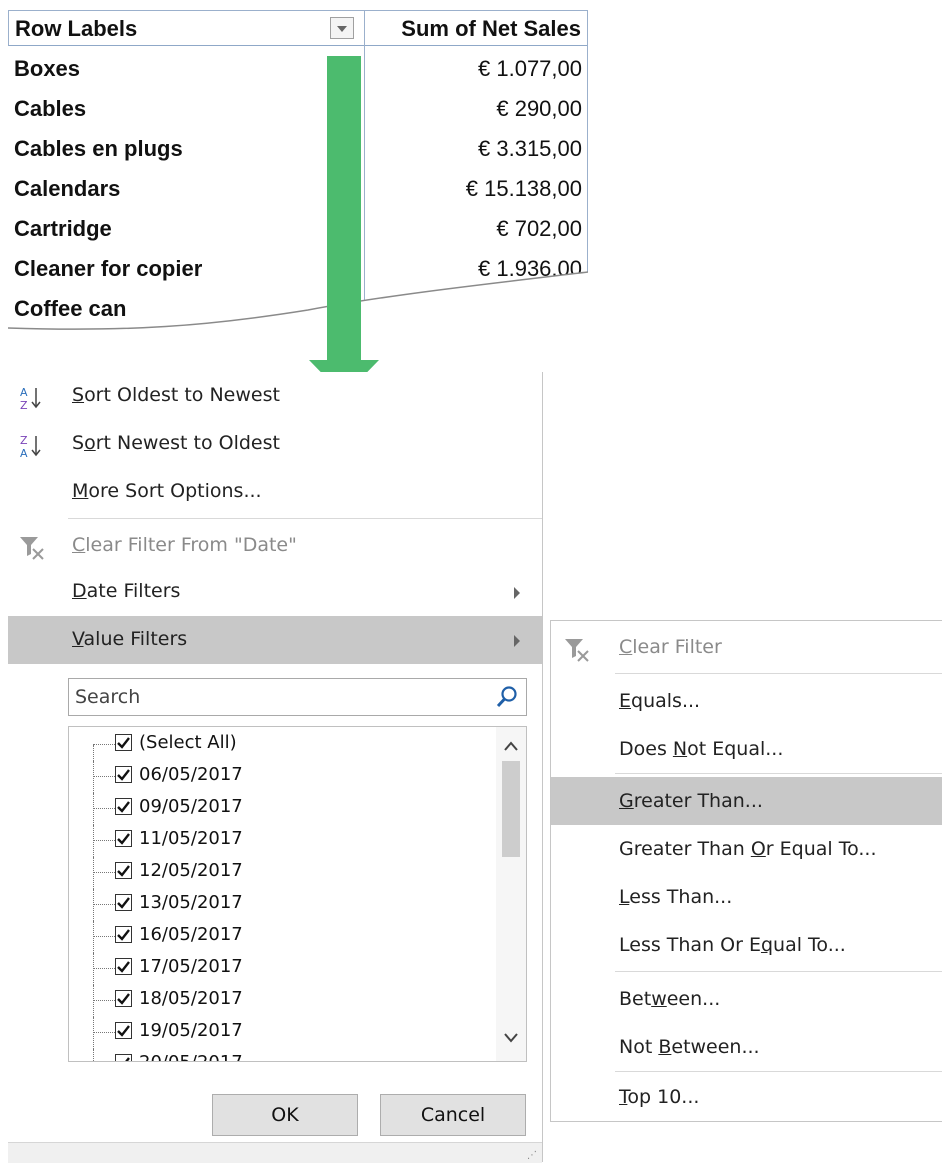 This screenshot has width=942, height=1163. Describe the element at coordinates (108, 697) in the screenshot. I see `search-placeholder: Search` at that location.